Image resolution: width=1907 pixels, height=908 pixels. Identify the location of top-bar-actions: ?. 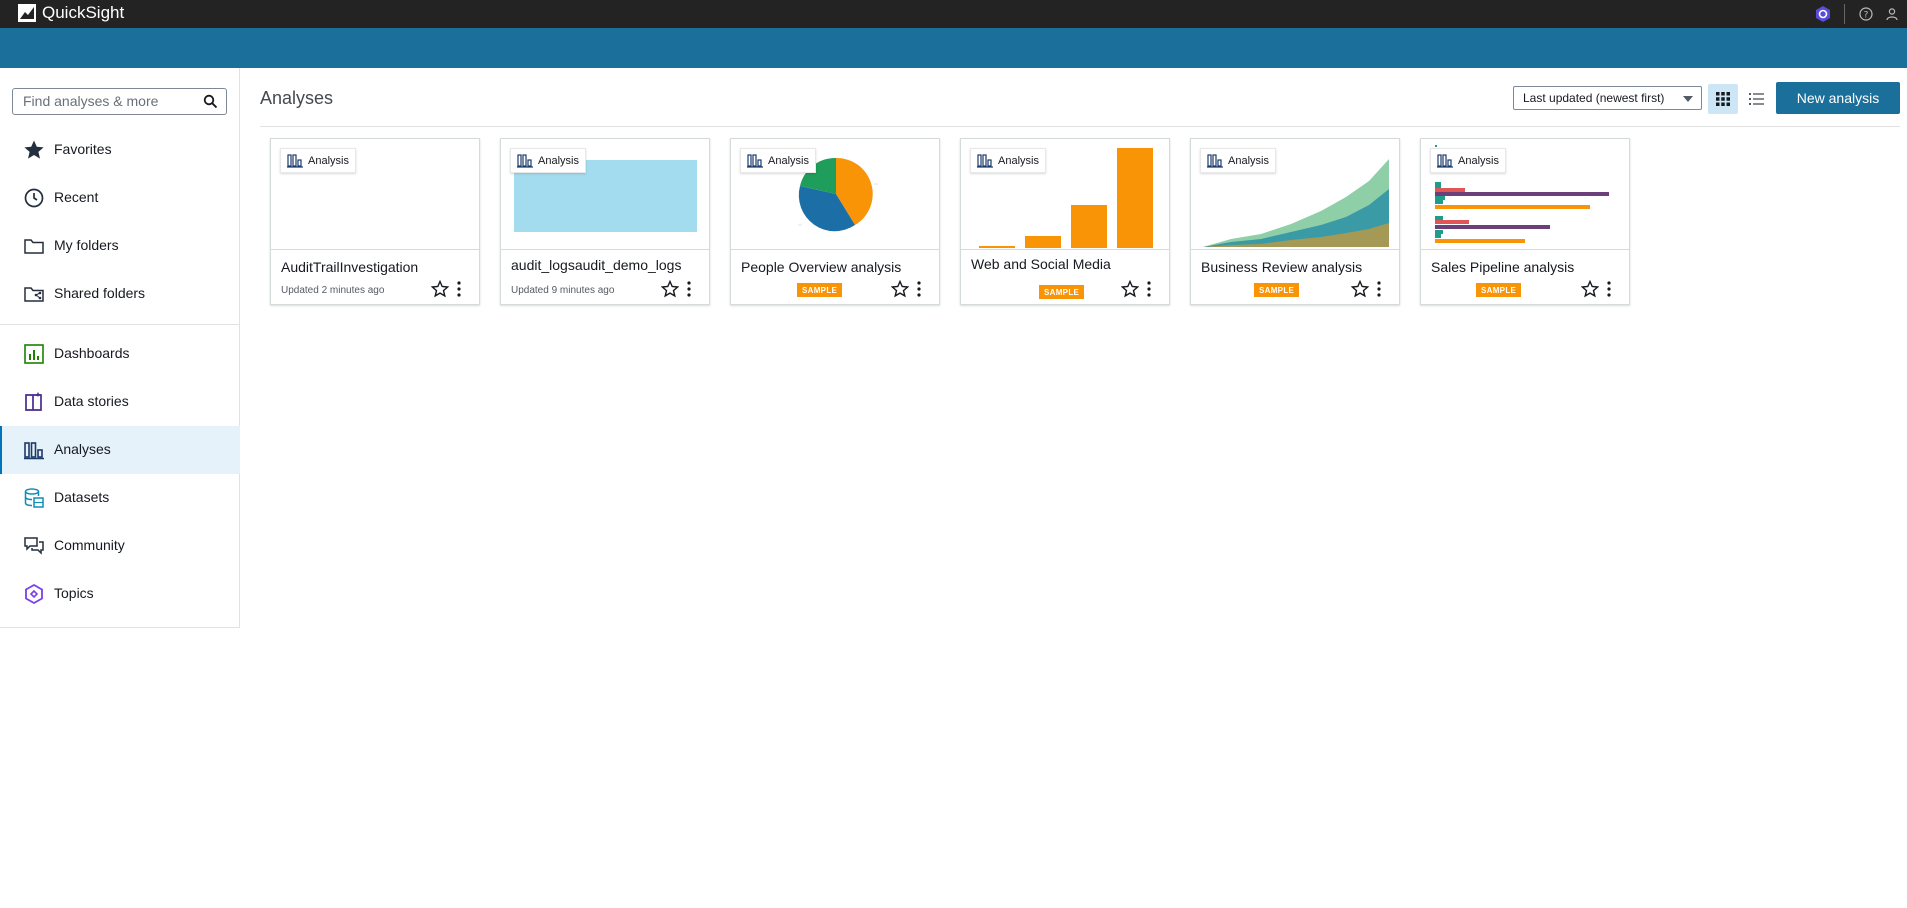
(1859, 14).